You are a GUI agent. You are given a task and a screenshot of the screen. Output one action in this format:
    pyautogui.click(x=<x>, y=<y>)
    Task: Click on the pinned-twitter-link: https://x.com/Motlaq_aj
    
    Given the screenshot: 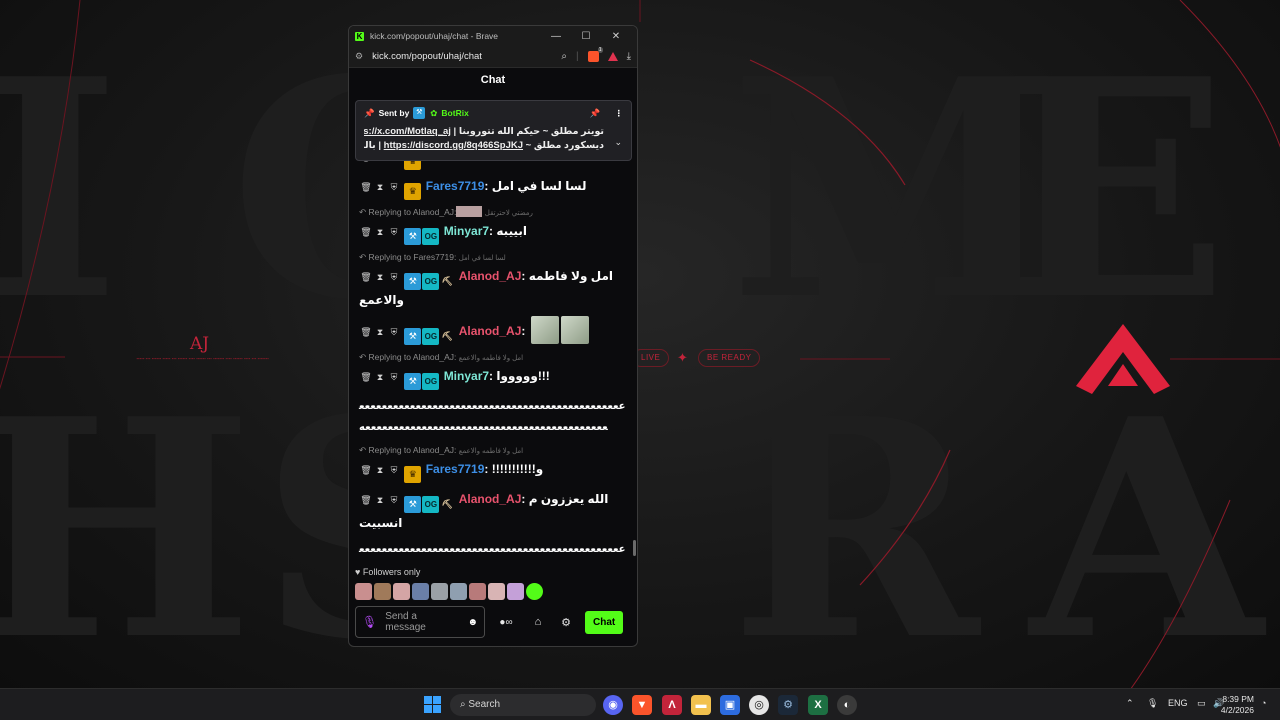 What is the action you would take?
    pyautogui.click(x=407, y=131)
    